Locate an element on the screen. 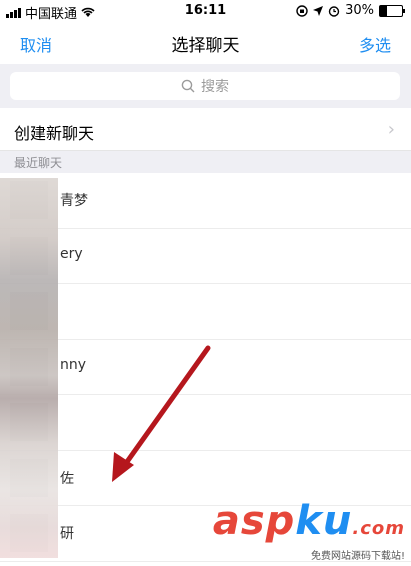 This screenshot has height=566, width=411. alarm-icon is located at coordinates (334, 11).